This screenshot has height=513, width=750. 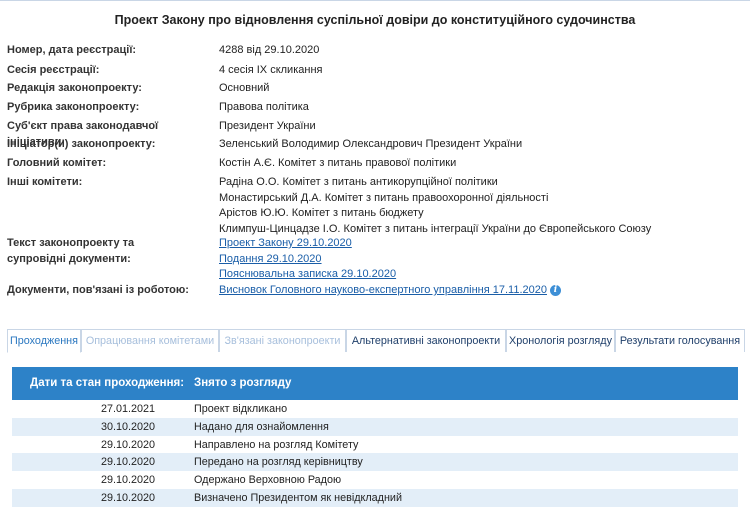 What do you see at coordinates (298, 497) in the screenshot?
I see `row-status: Визначено Президентом як невідкладний` at bounding box center [298, 497].